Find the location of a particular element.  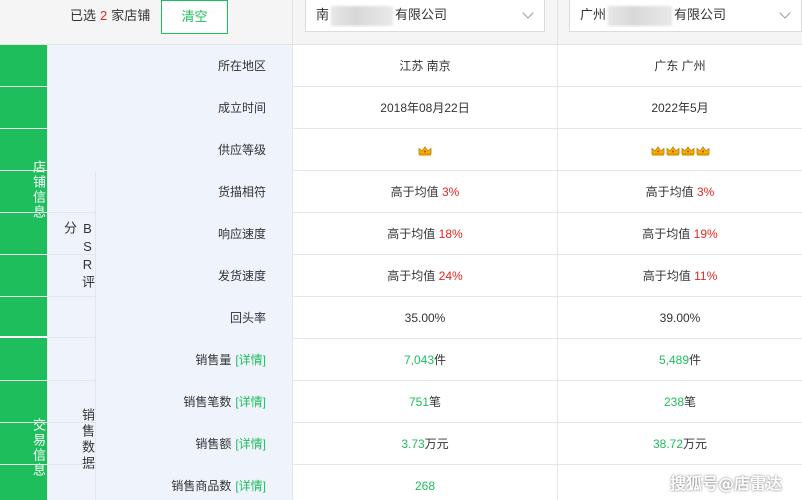

row-sales-qty: 销售量 [详情] 7,043件 5,489件 is located at coordinates (401, 360).